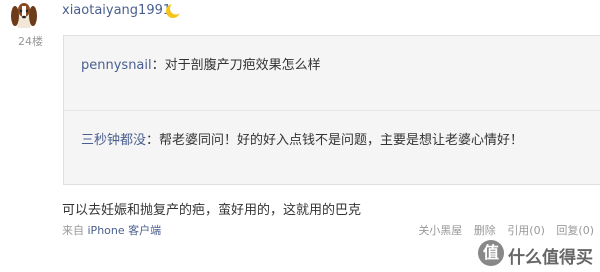  Describe the element at coordinates (575, 230) in the screenshot. I see `reply-button: 回复(0)` at that location.